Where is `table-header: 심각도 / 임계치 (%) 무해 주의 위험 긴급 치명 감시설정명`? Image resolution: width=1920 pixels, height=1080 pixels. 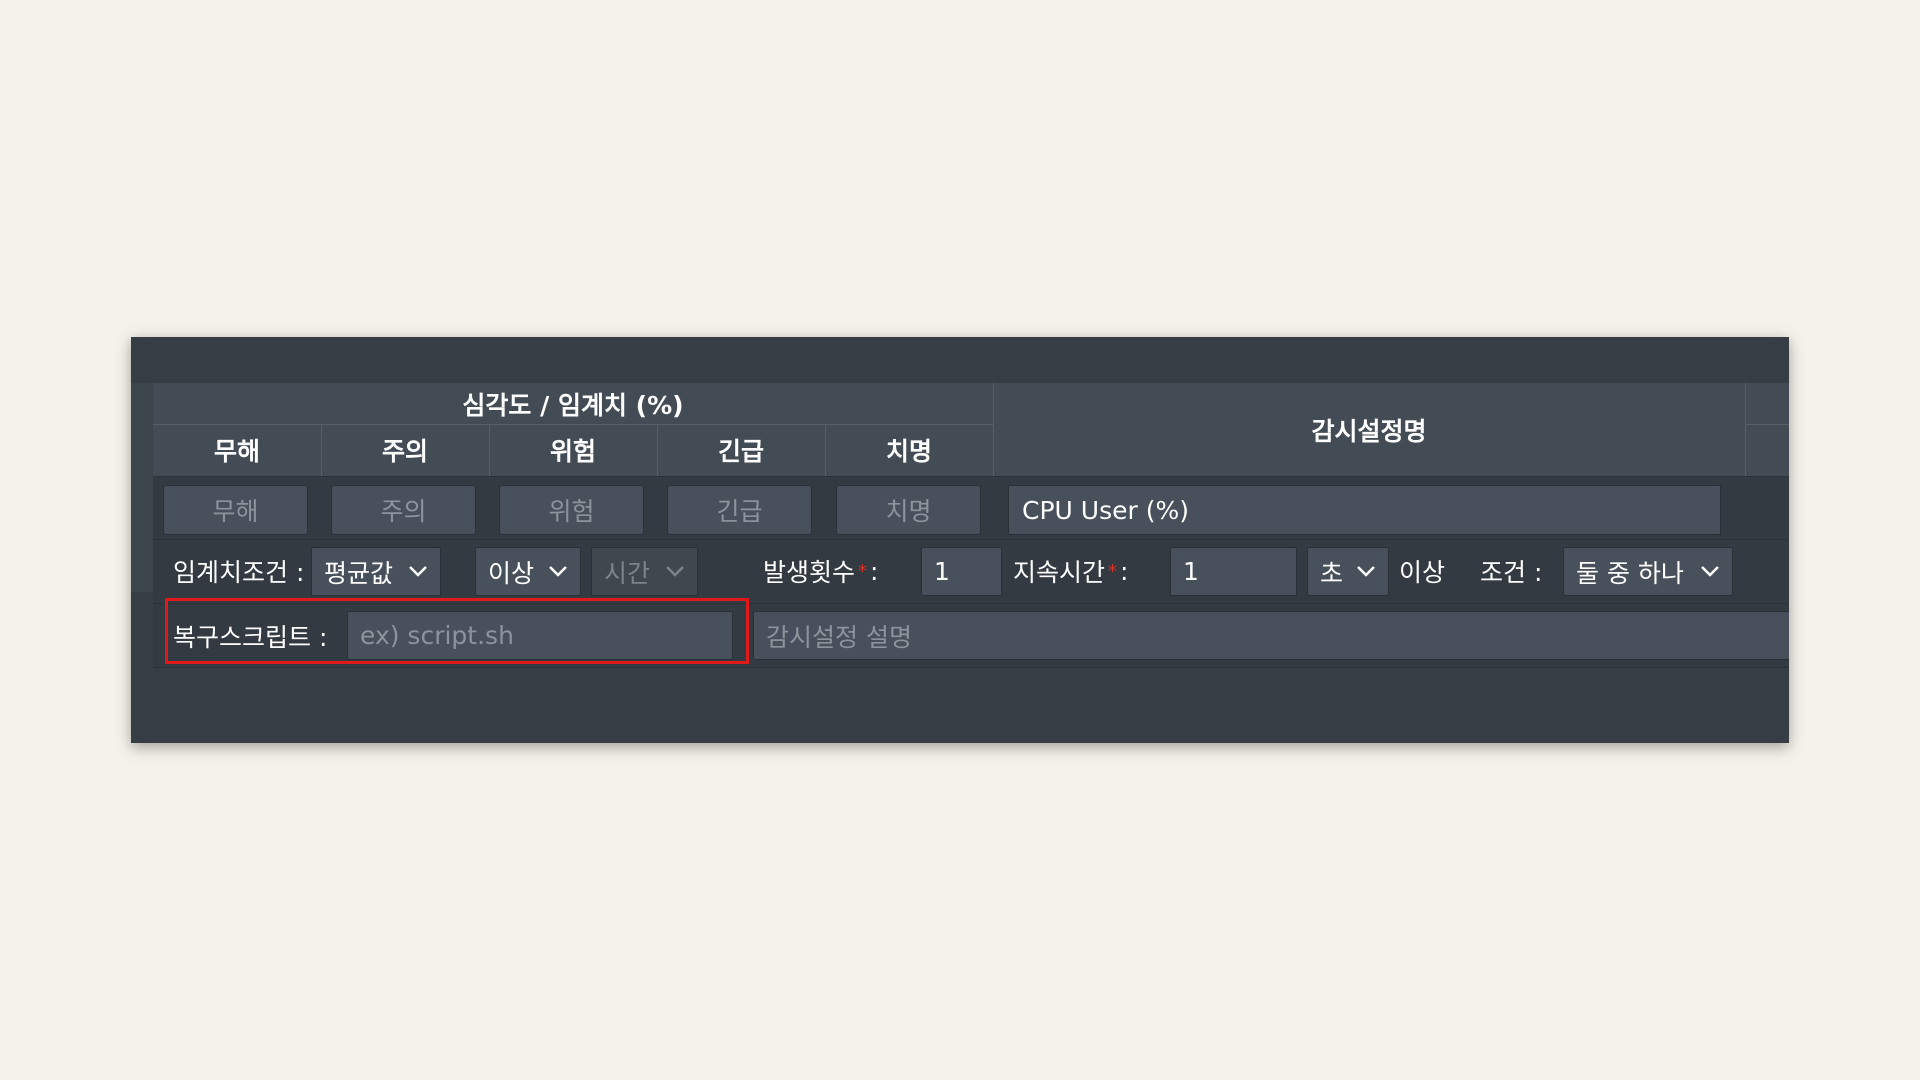 table-header: 심각도 / 임계치 (%) 무해 주의 위험 긴급 치명 감시설정명 is located at coordinates (971, 430).